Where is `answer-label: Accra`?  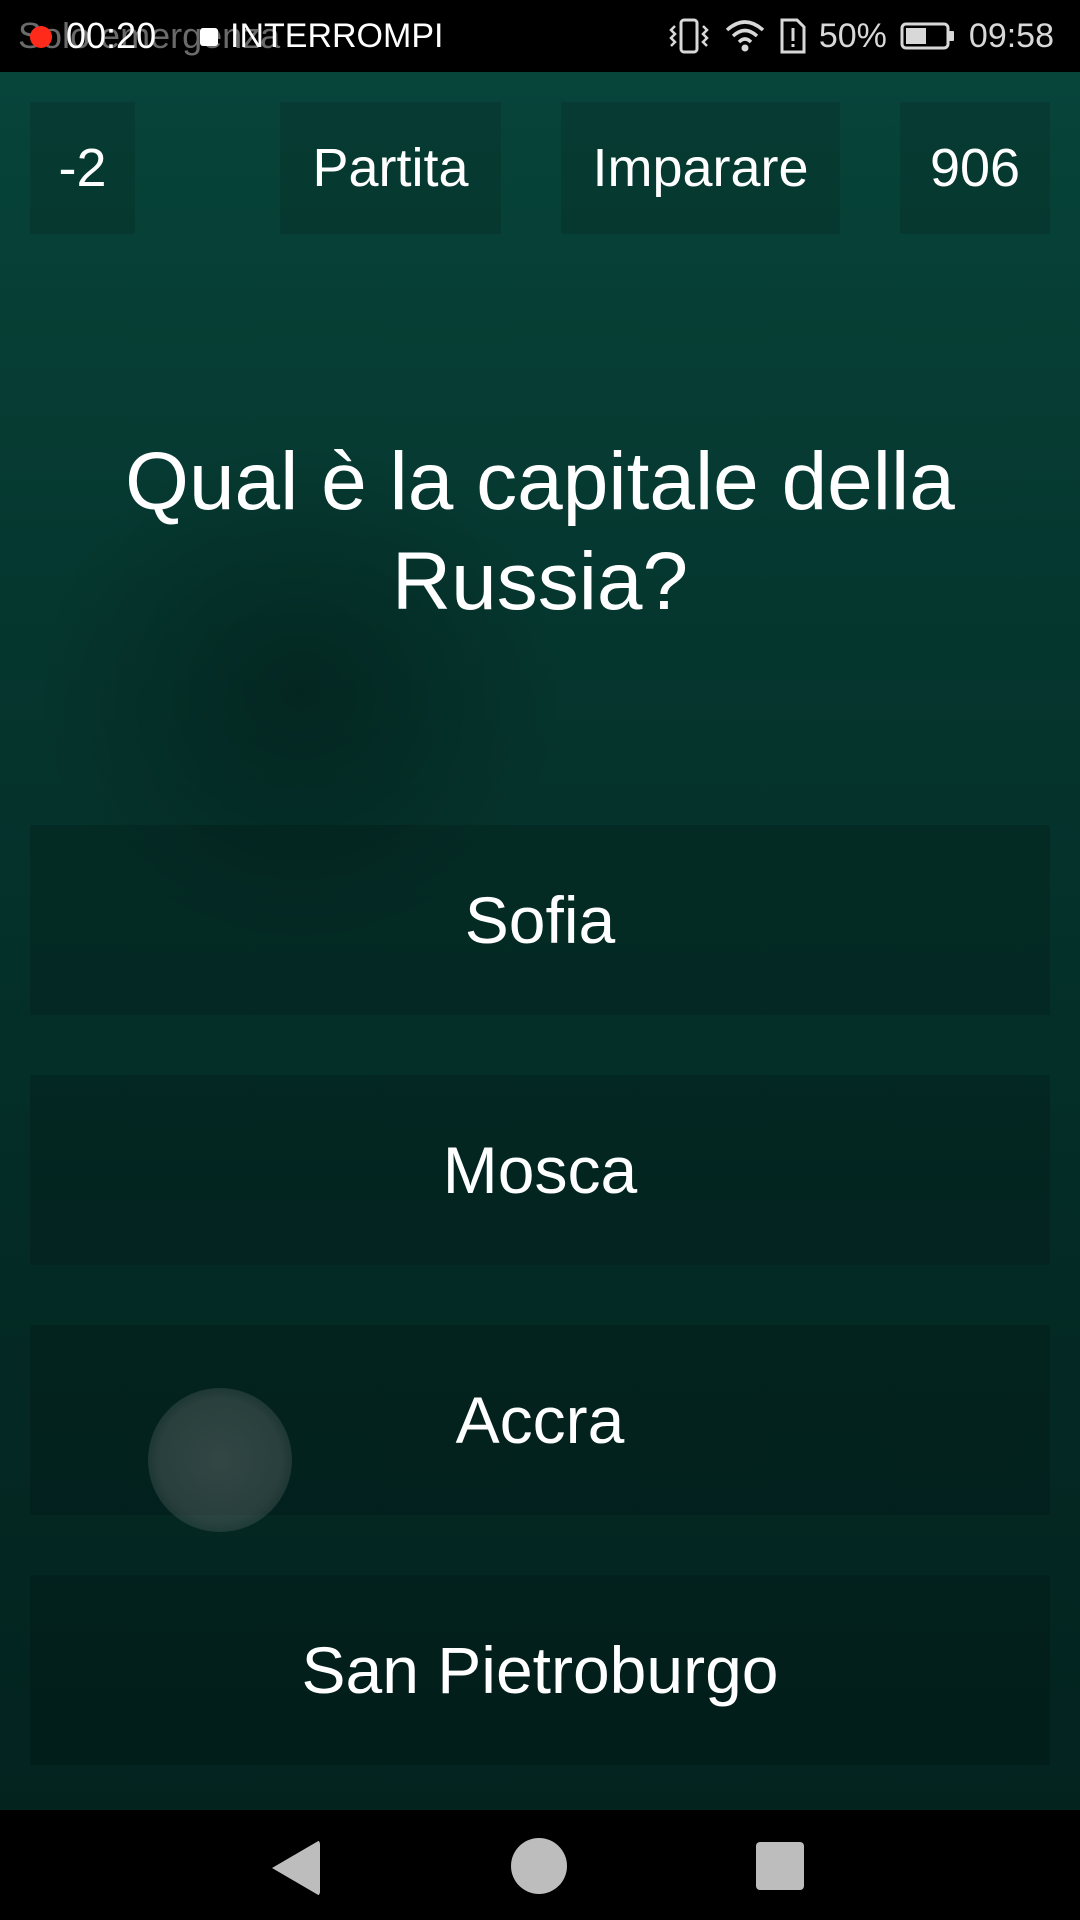
answer-label: Accra is located at coordinates (540, 1420).